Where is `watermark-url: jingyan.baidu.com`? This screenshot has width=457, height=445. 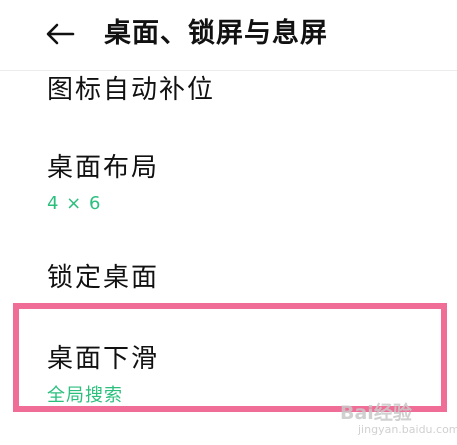
watermark-url: jingyan.baidu.com is located at coordinates (407, 429).